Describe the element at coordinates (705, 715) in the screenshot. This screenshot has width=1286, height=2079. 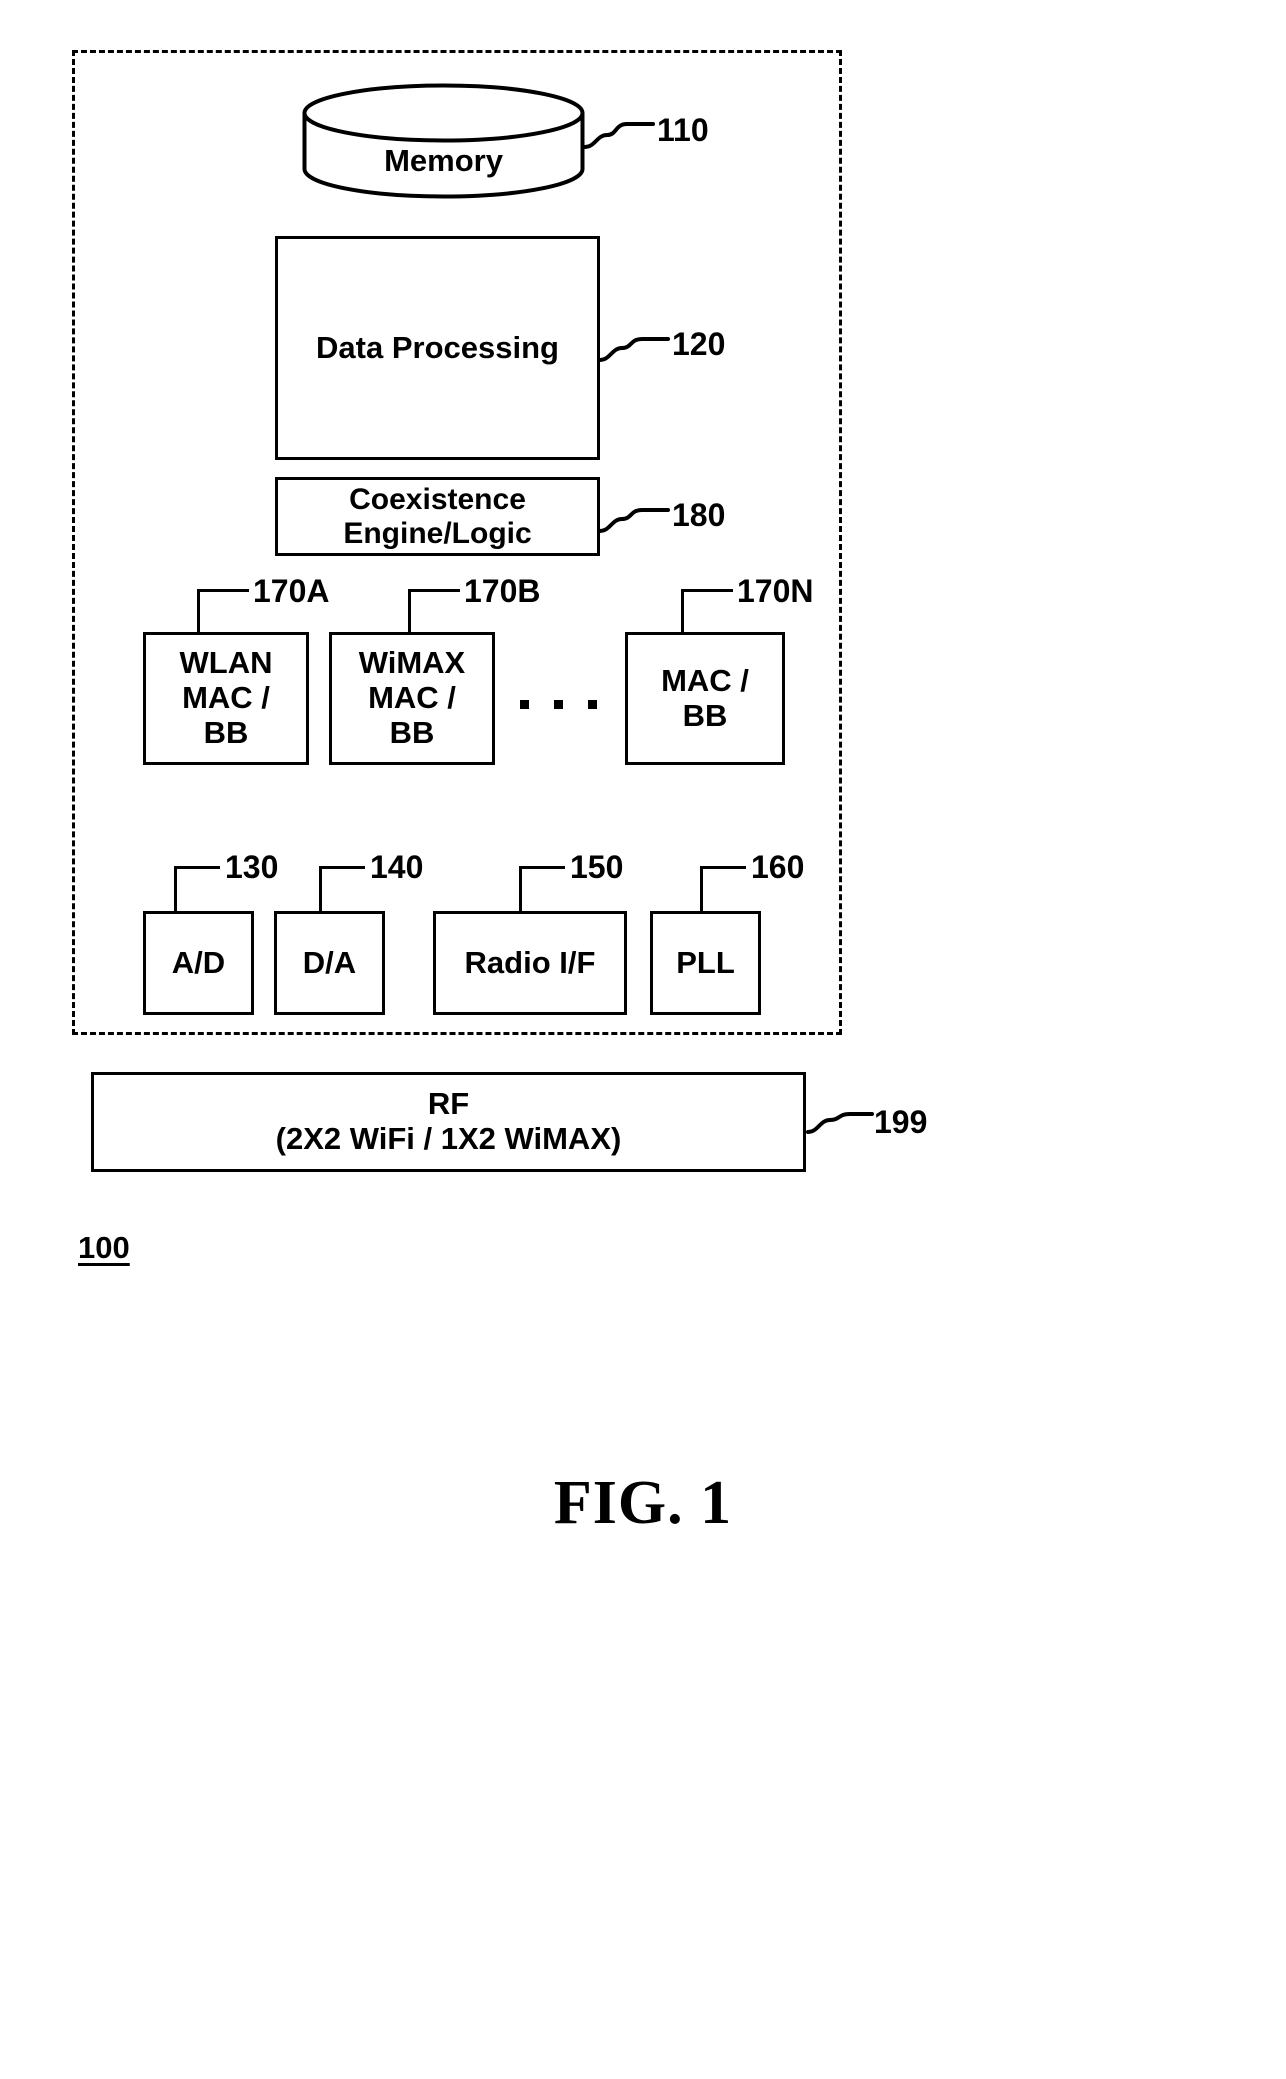
I see `macbb-label-line3: BB` at that location.